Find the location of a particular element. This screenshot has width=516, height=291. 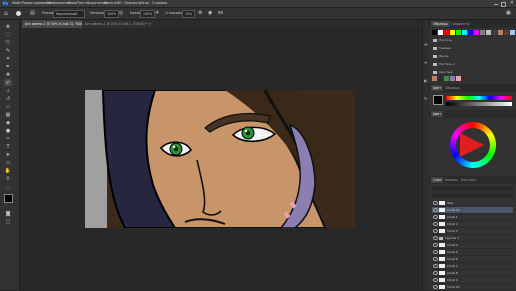

swatches-tab: Образцы is located at coordinates (440, 24).